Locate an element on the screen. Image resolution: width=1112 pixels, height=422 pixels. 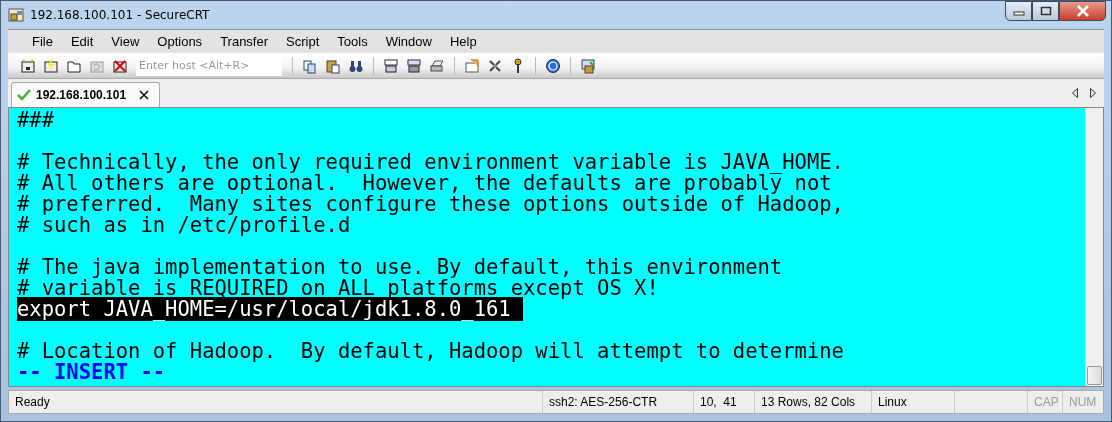
status-text: CAP is located at coordinates (1044, 402).